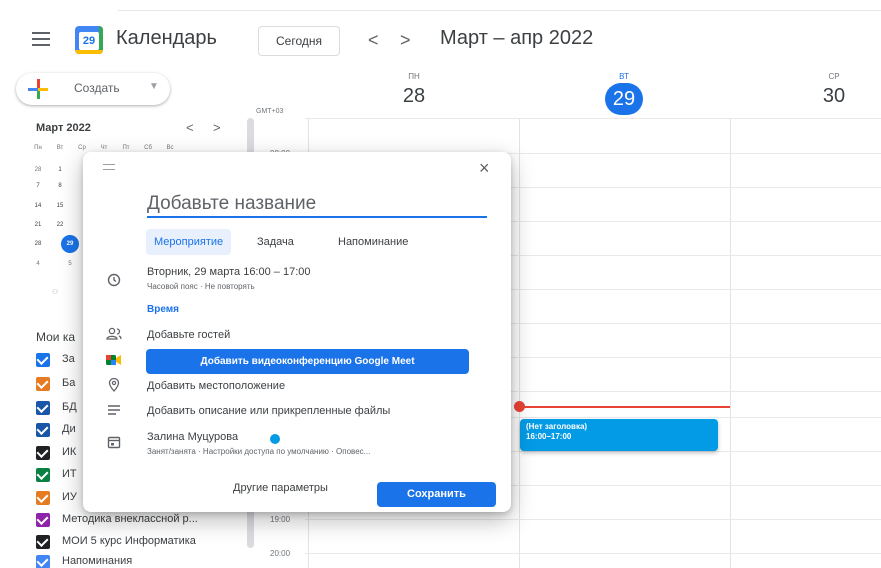 This screenshot has width=881, height=568. What do you see at coordinates (317, 205) in the screenshot?
I see `event-title-input` at bounding box center [317, 205].